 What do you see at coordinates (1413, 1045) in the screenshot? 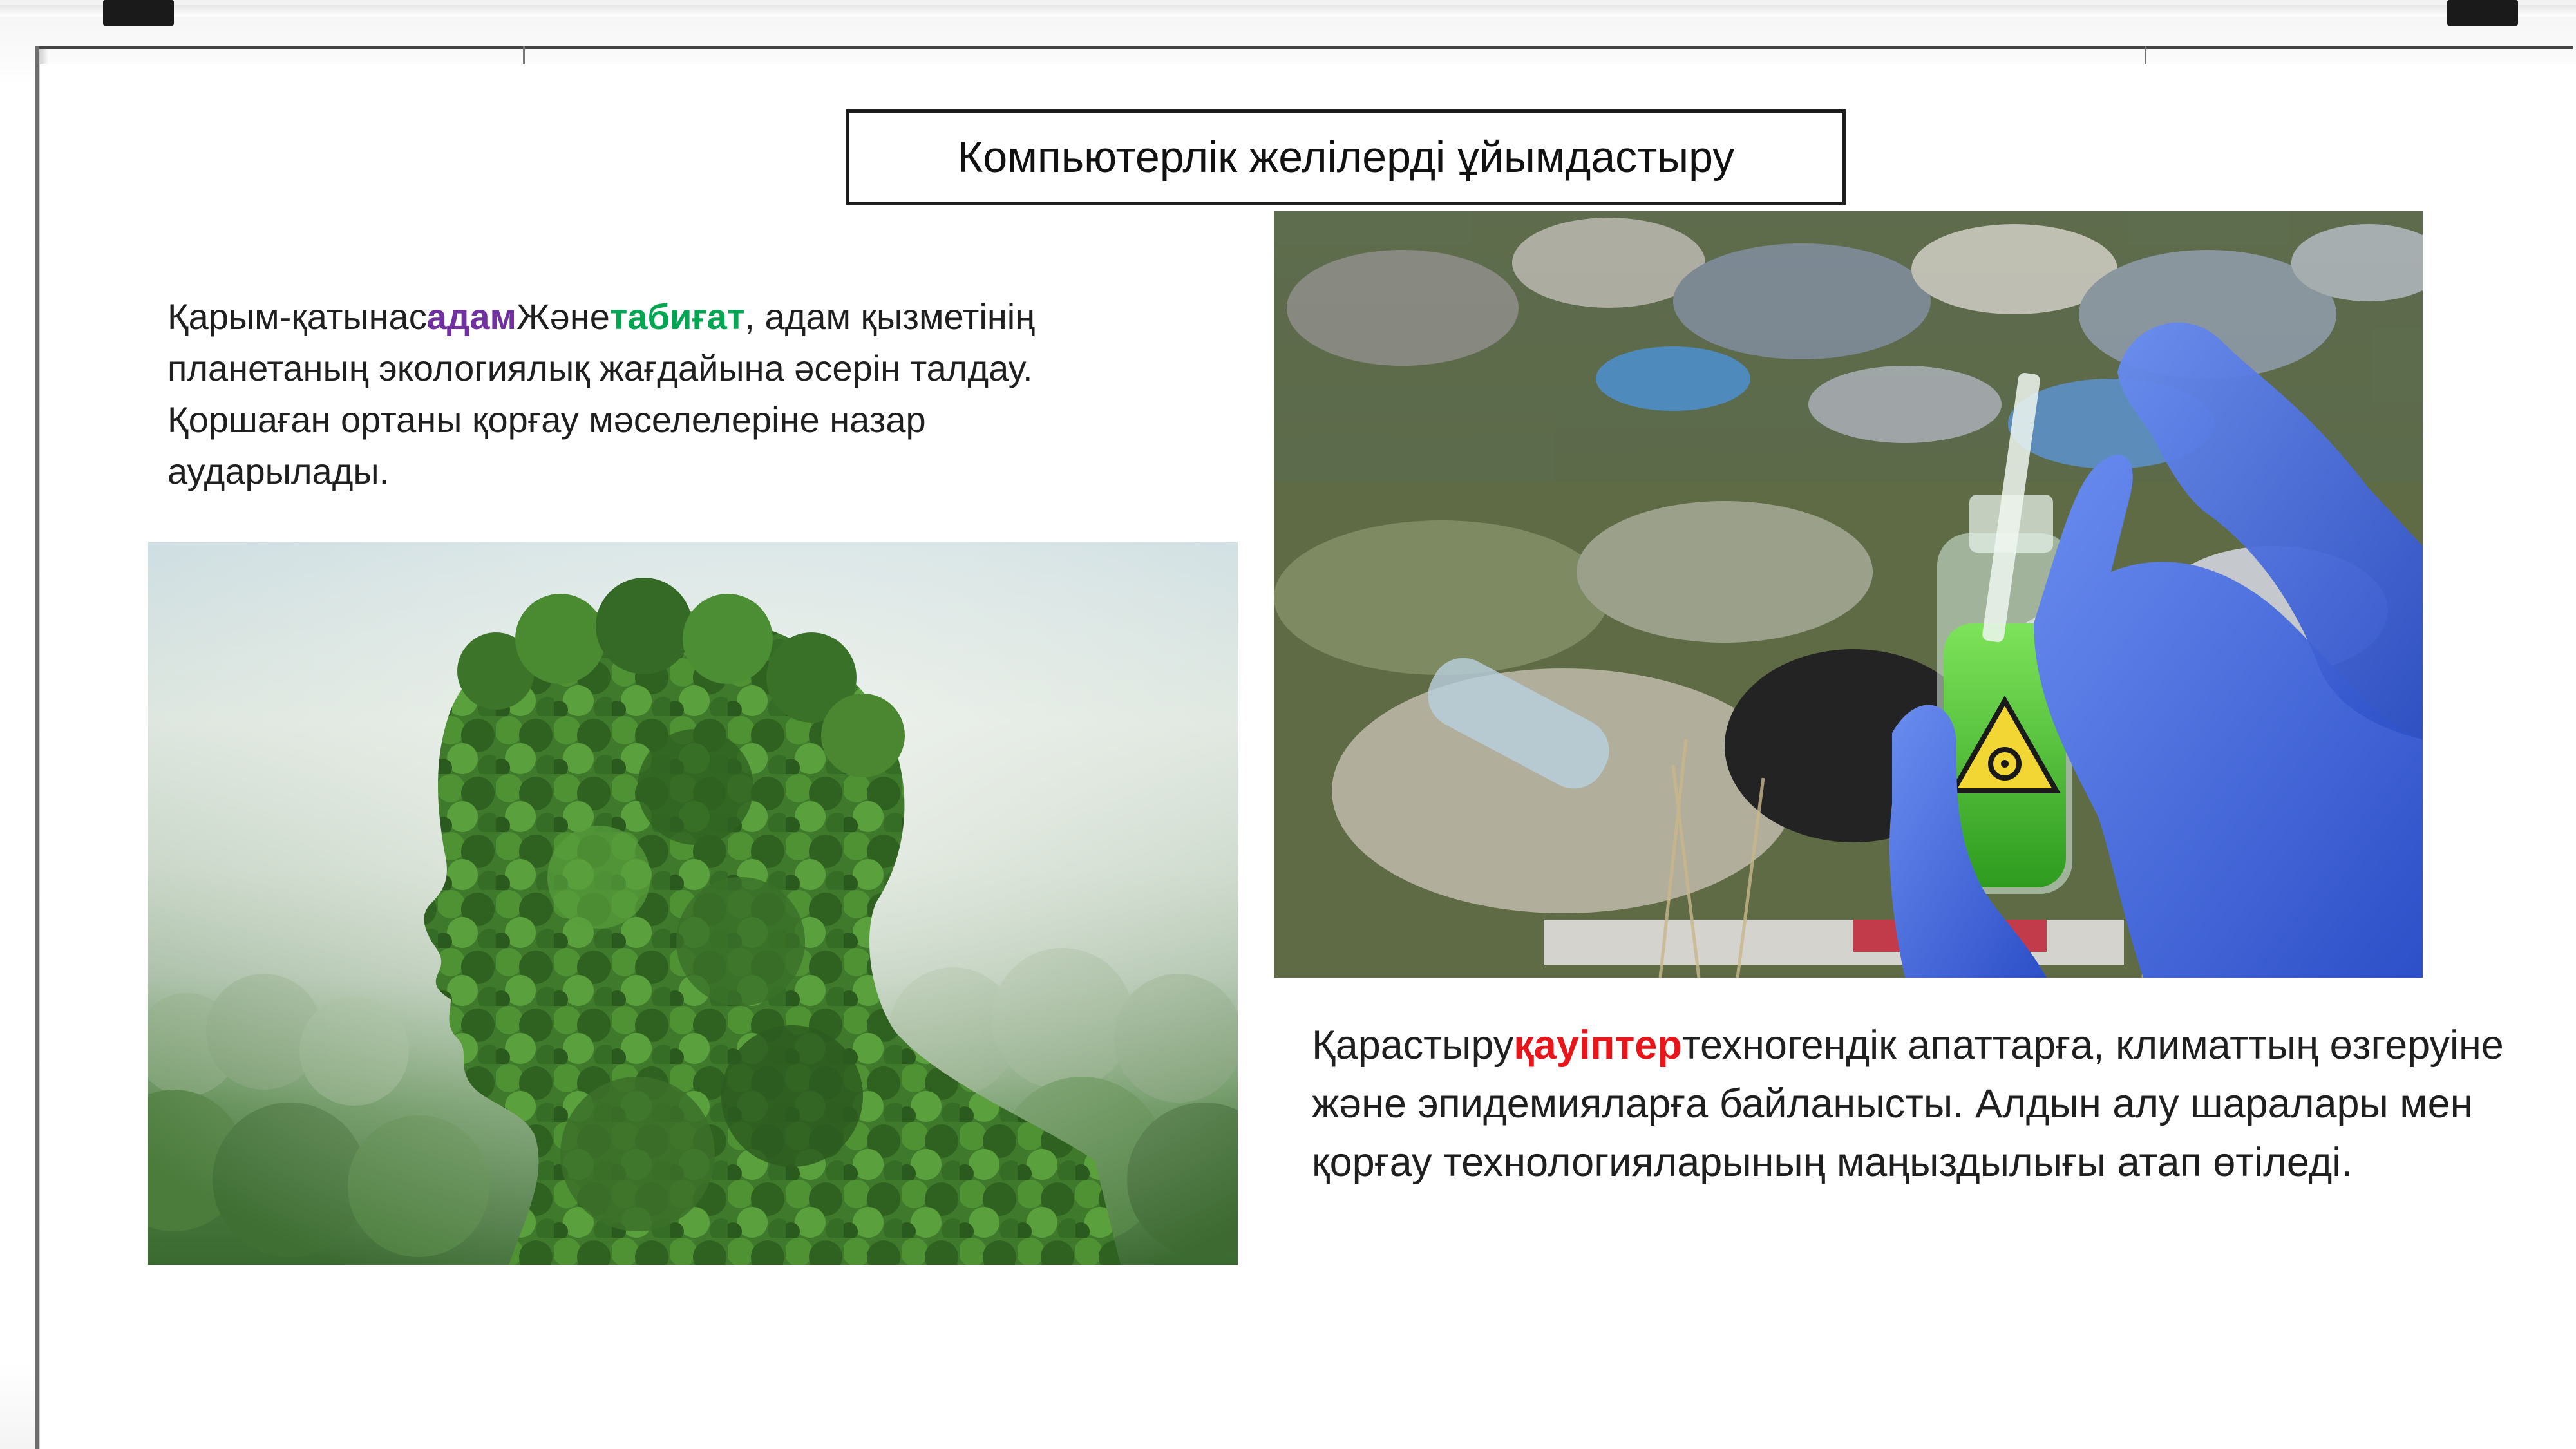
I see `right-paragraph-prefix: Қарастыру` at bounding box center [1413, 1045].